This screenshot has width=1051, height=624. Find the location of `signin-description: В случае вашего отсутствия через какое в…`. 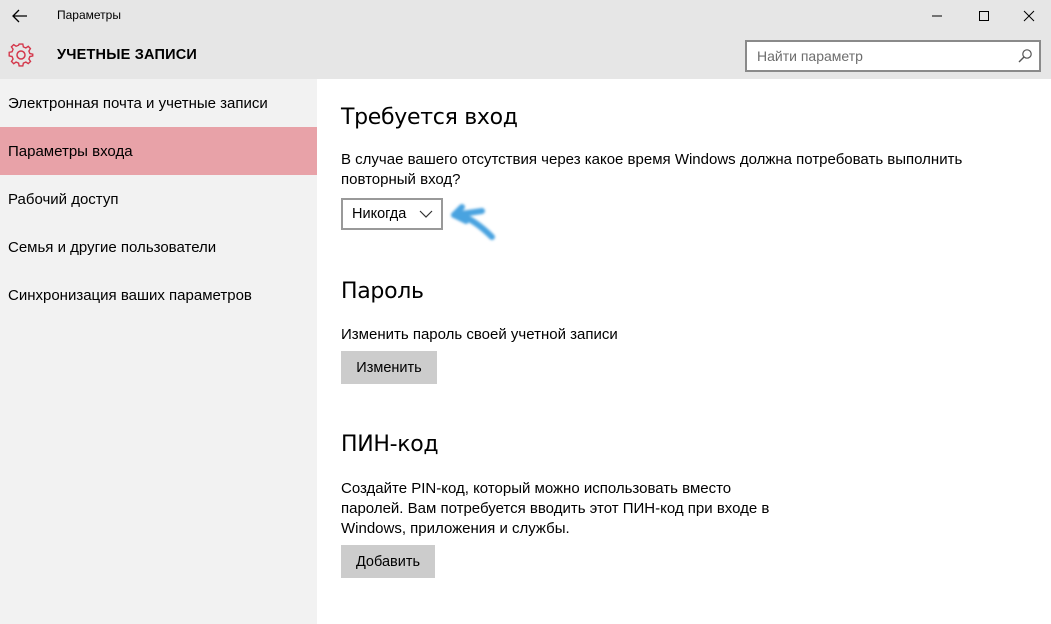

signin-description: В случае вашего отсутствия через какое в… is located at coordinates (652, 169).